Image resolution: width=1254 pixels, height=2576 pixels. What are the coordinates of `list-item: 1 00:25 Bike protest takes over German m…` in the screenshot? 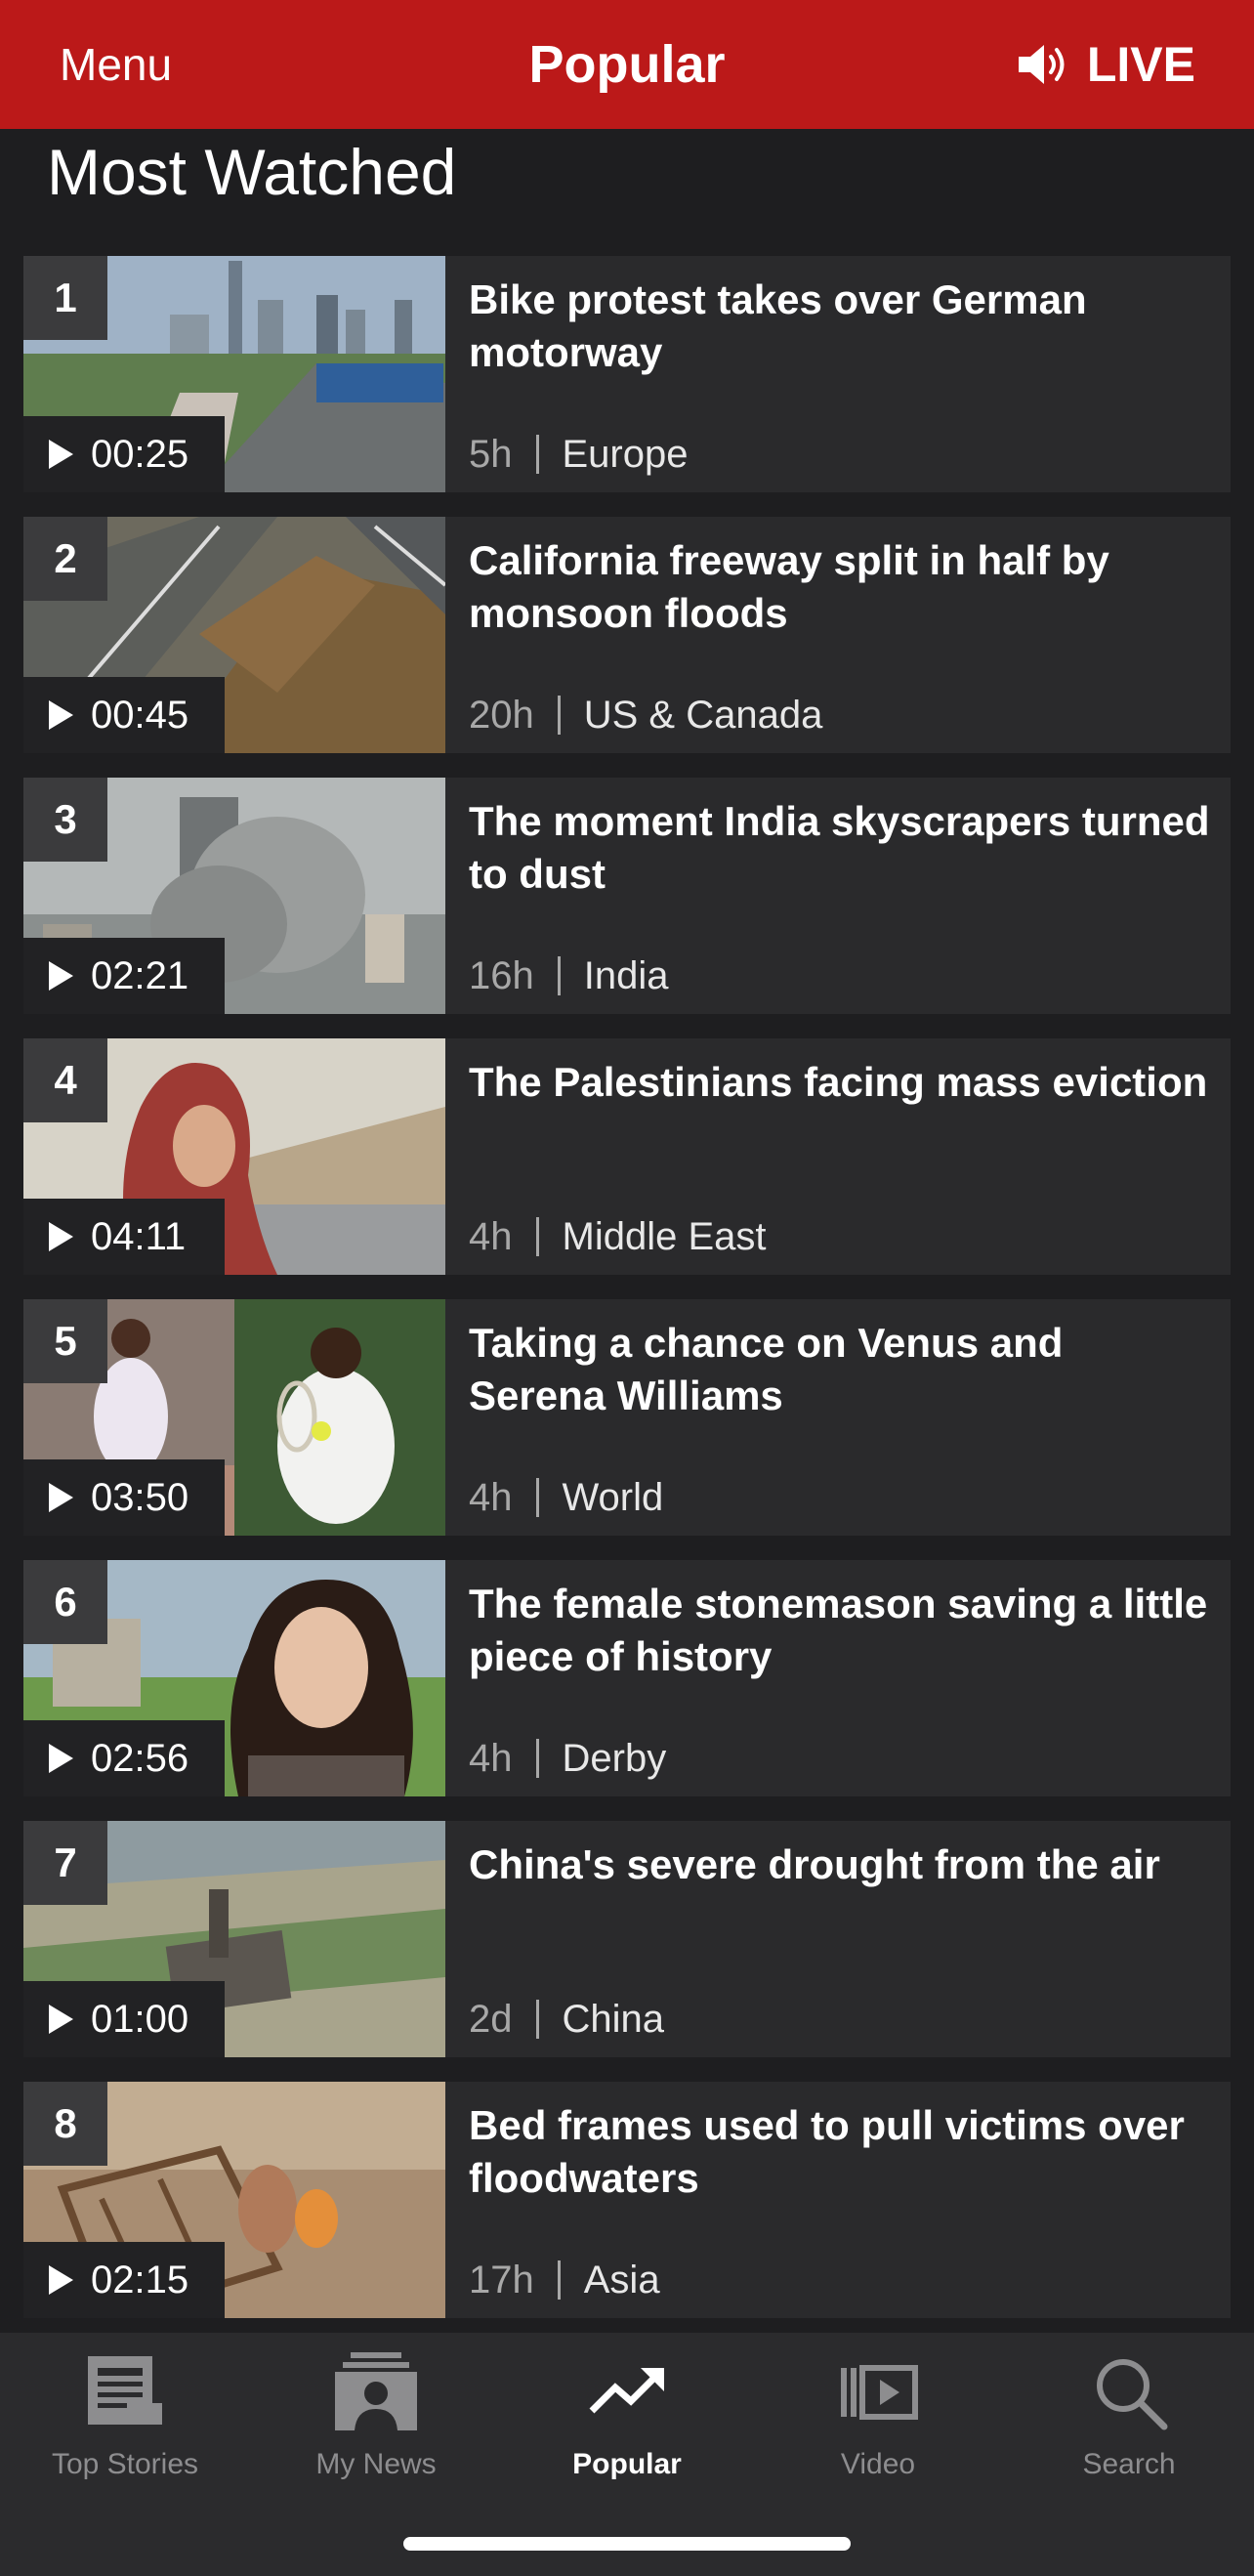 It's located at (627, 374).